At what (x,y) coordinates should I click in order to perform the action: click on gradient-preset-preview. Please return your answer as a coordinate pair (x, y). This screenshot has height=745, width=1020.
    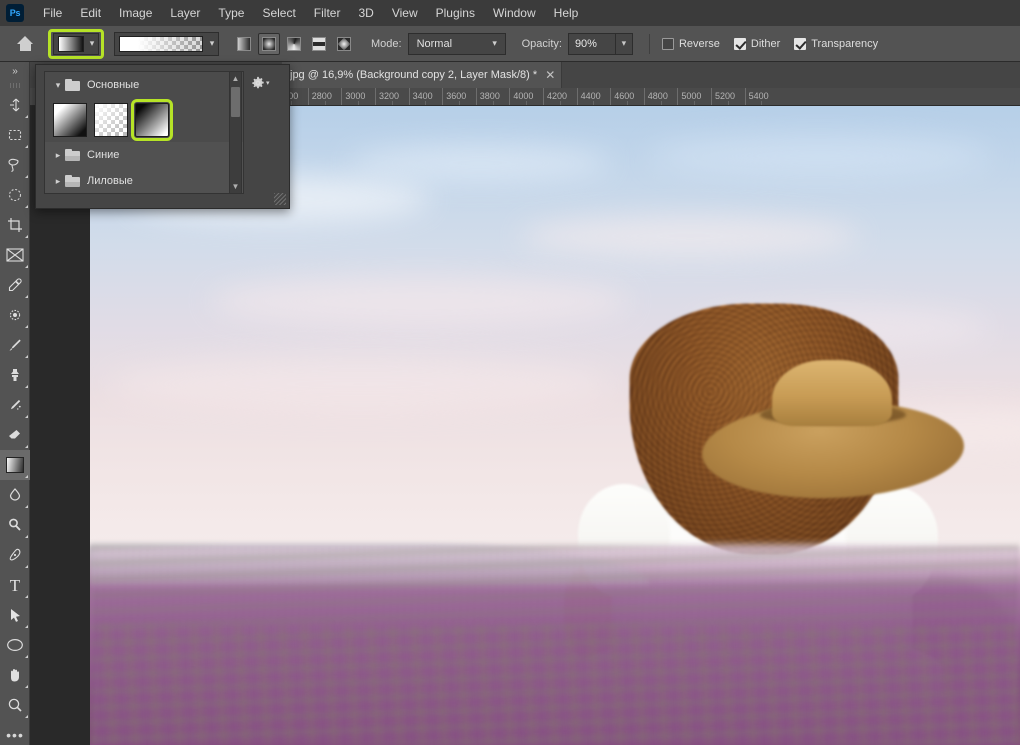
    Looking at the image, I should click on (161, 43).